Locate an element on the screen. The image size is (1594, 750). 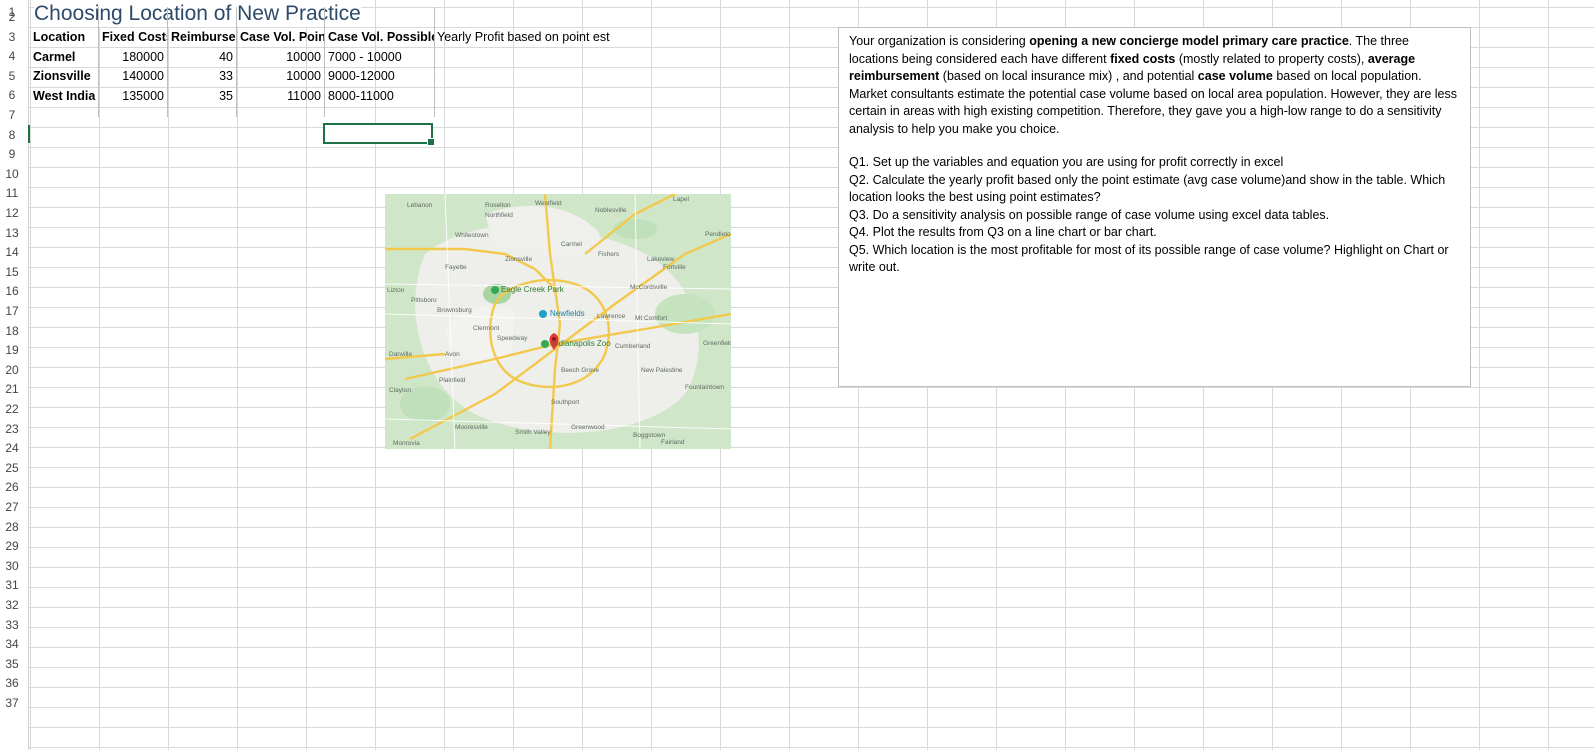
selected-cell is located at coordinates (379, 134).